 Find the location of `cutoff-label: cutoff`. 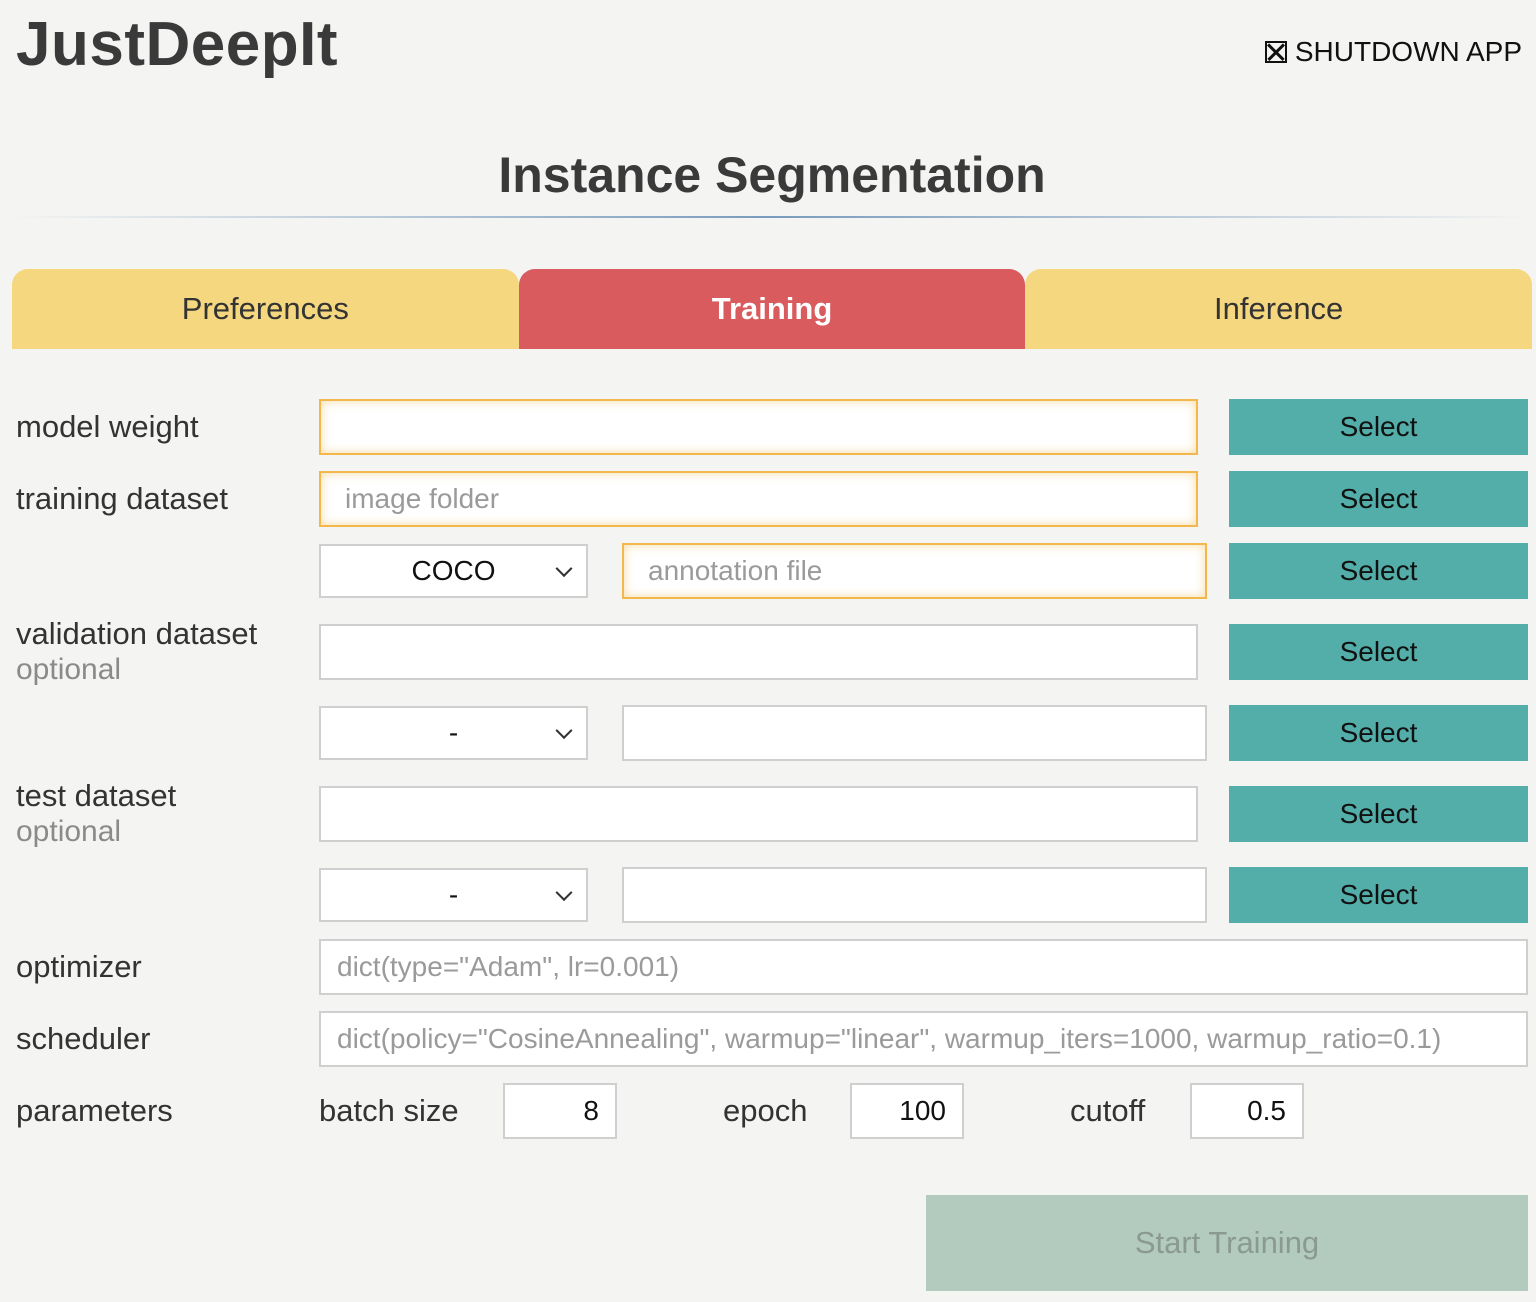

cutoff-label: cutoff is located at coordinates (1108, 1110).